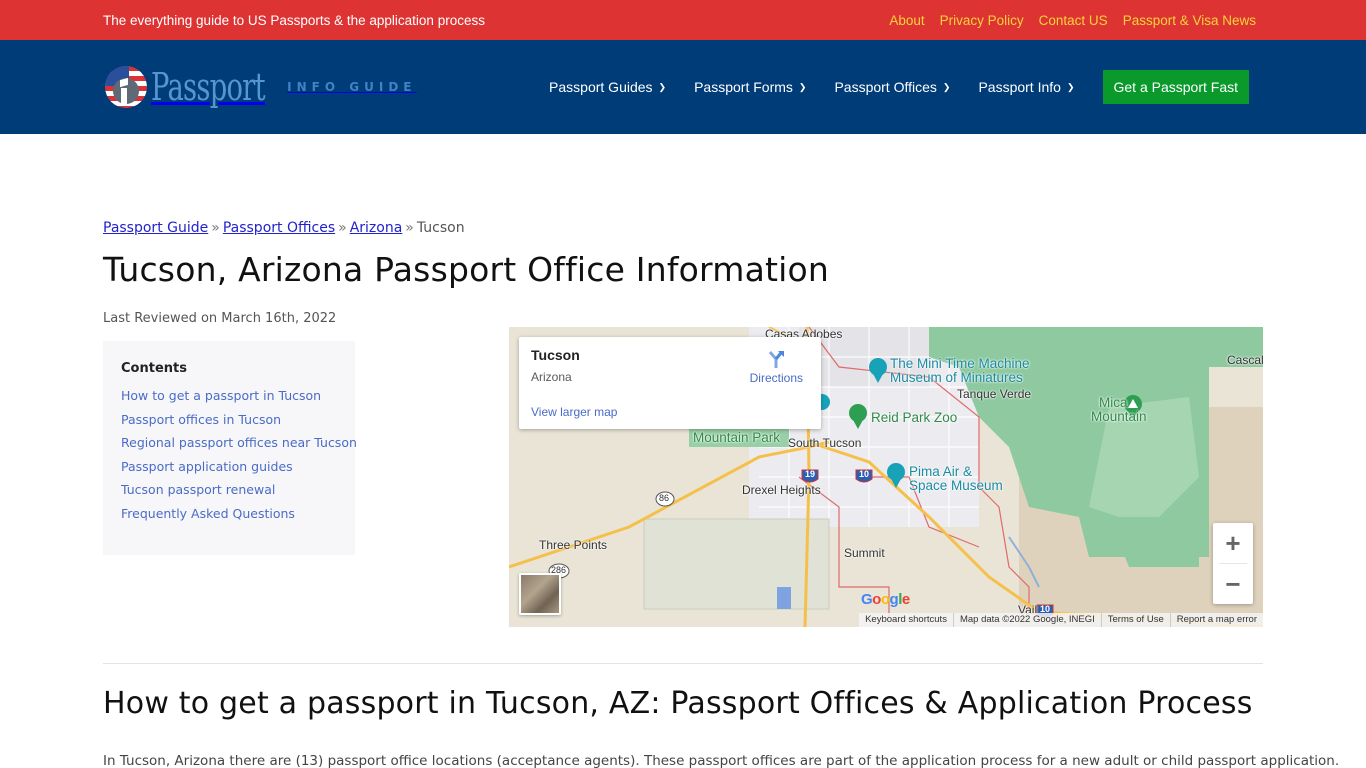 The height and width of the screenshot is (768, 1366). Describe the element at coordinates (229, 489) in the screenshot. I see `toc-item: Tucson passport renewal` at that location.